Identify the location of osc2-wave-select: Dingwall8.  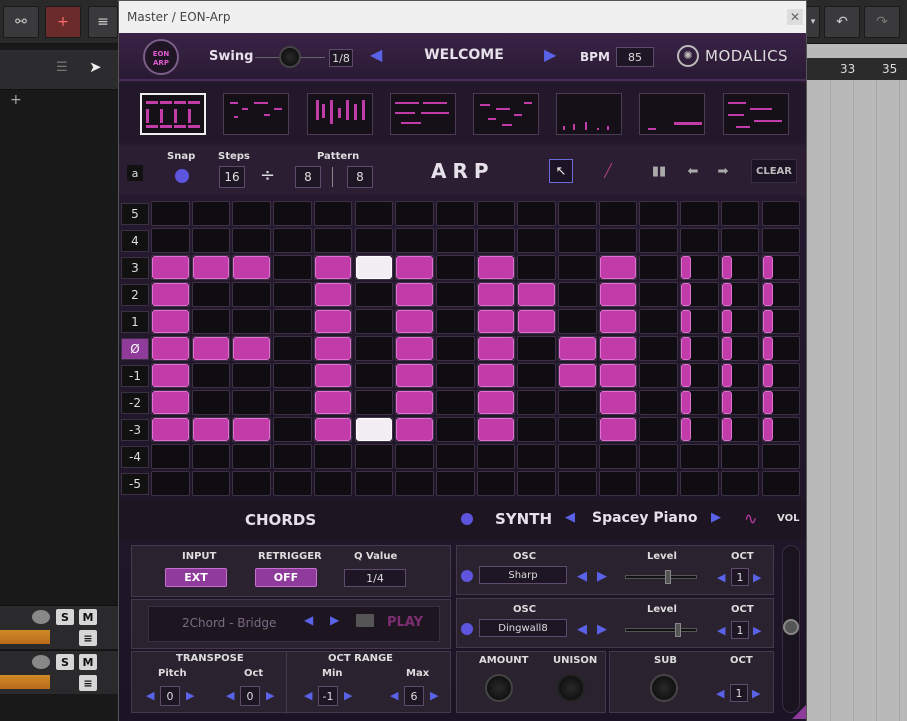
(523, 628).